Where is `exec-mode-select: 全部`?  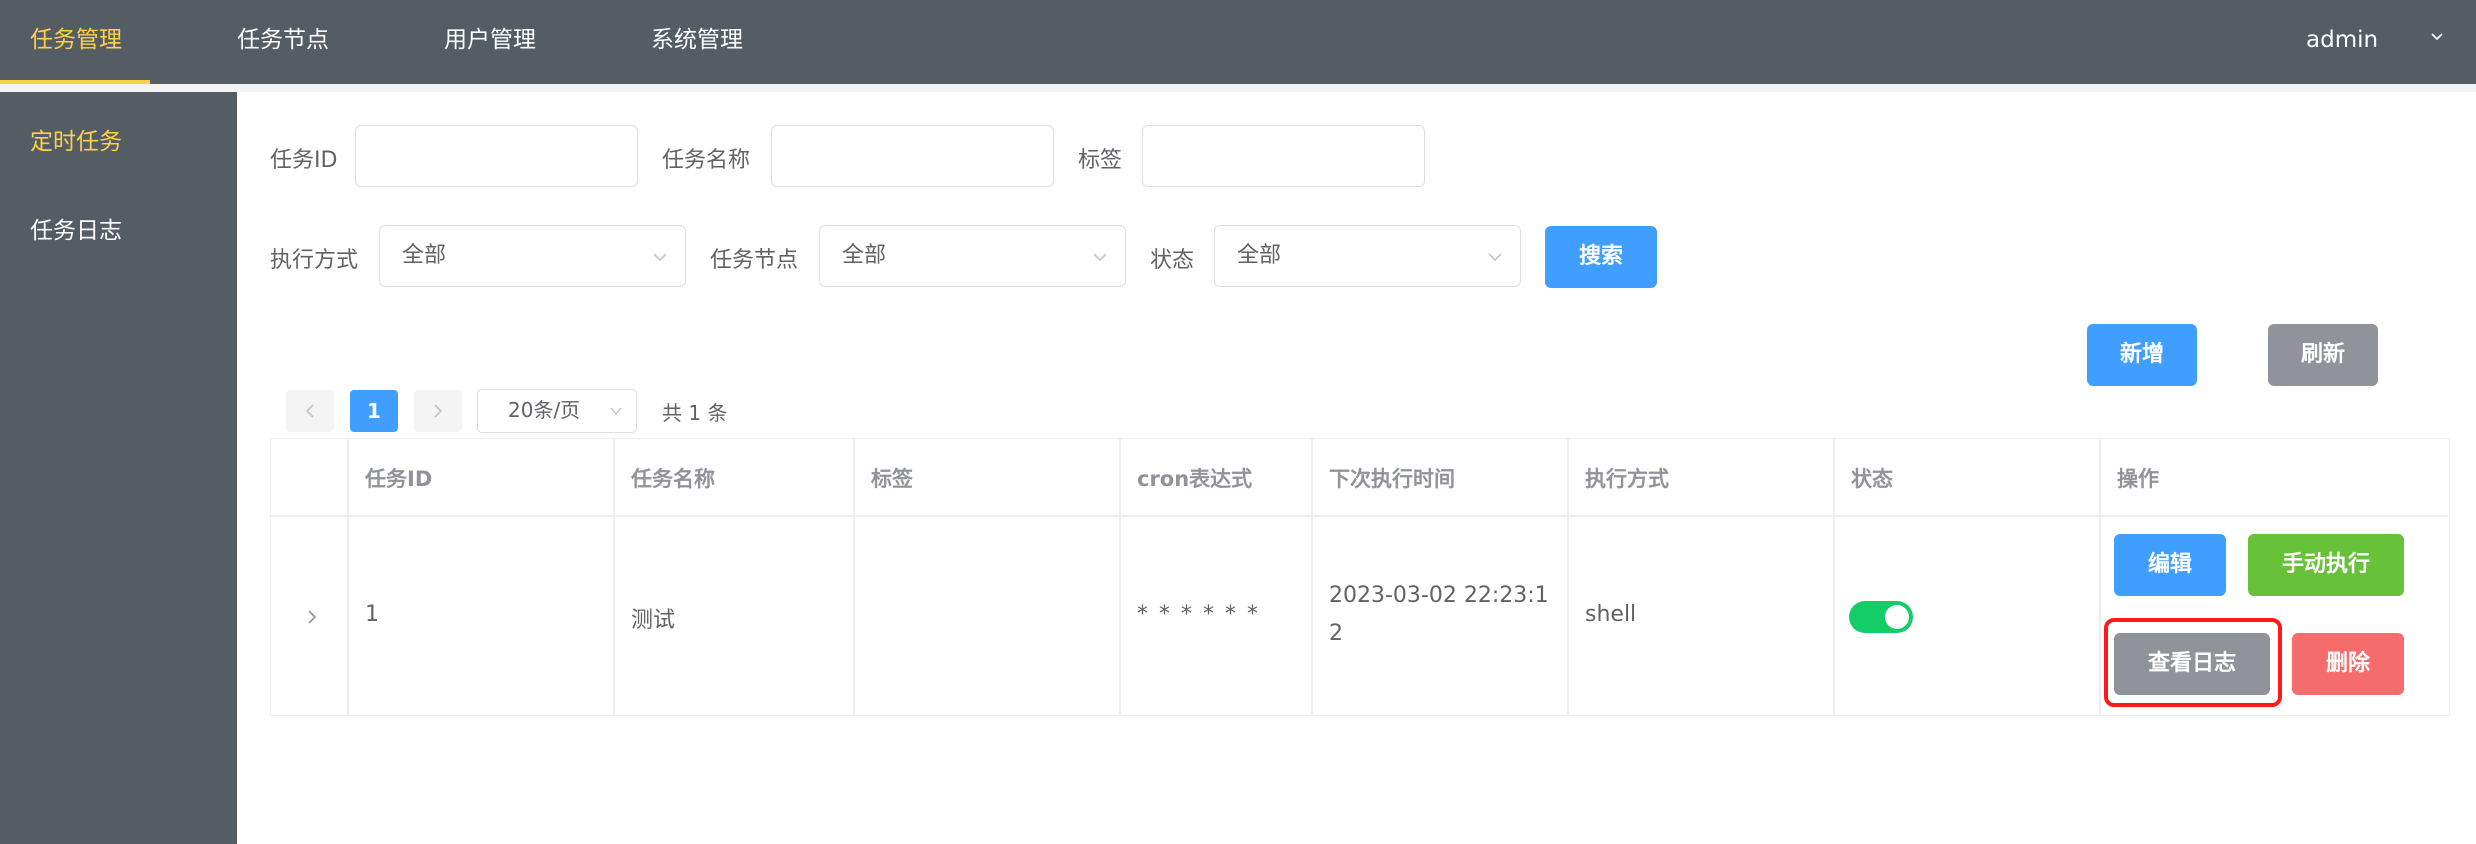
exec-mode-select: 全部 is located at coordinates (532, 256).